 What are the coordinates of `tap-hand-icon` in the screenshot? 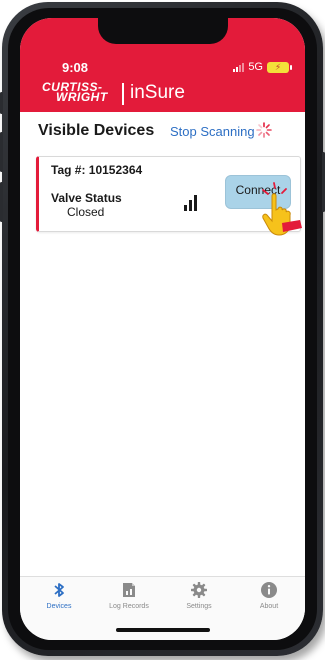 It's located at (282, 209).